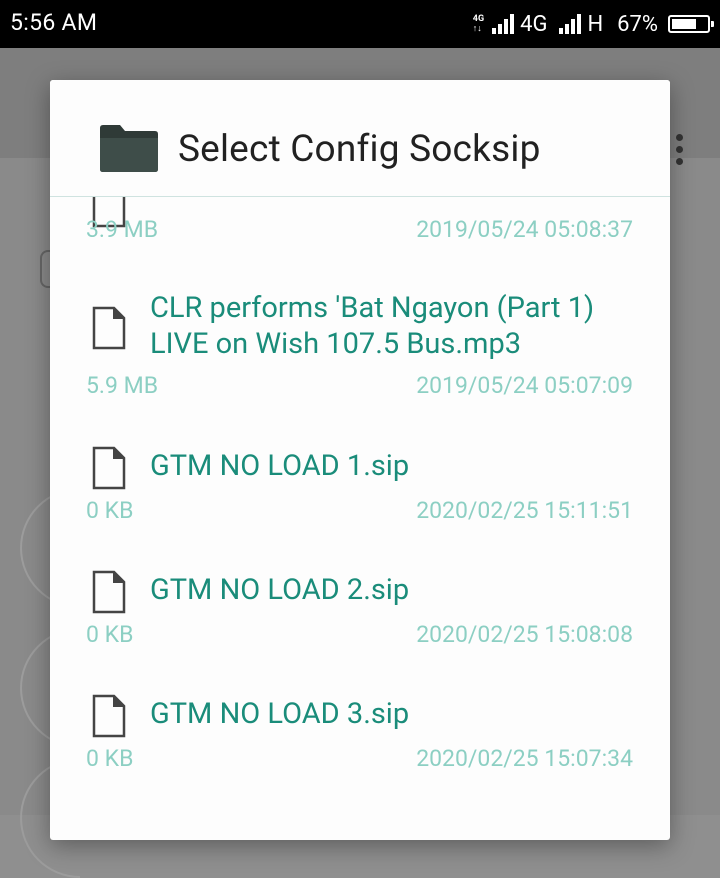  Describe the element at coordinates (691, 24) in the screenshot. I see `battery-icon` at that location.